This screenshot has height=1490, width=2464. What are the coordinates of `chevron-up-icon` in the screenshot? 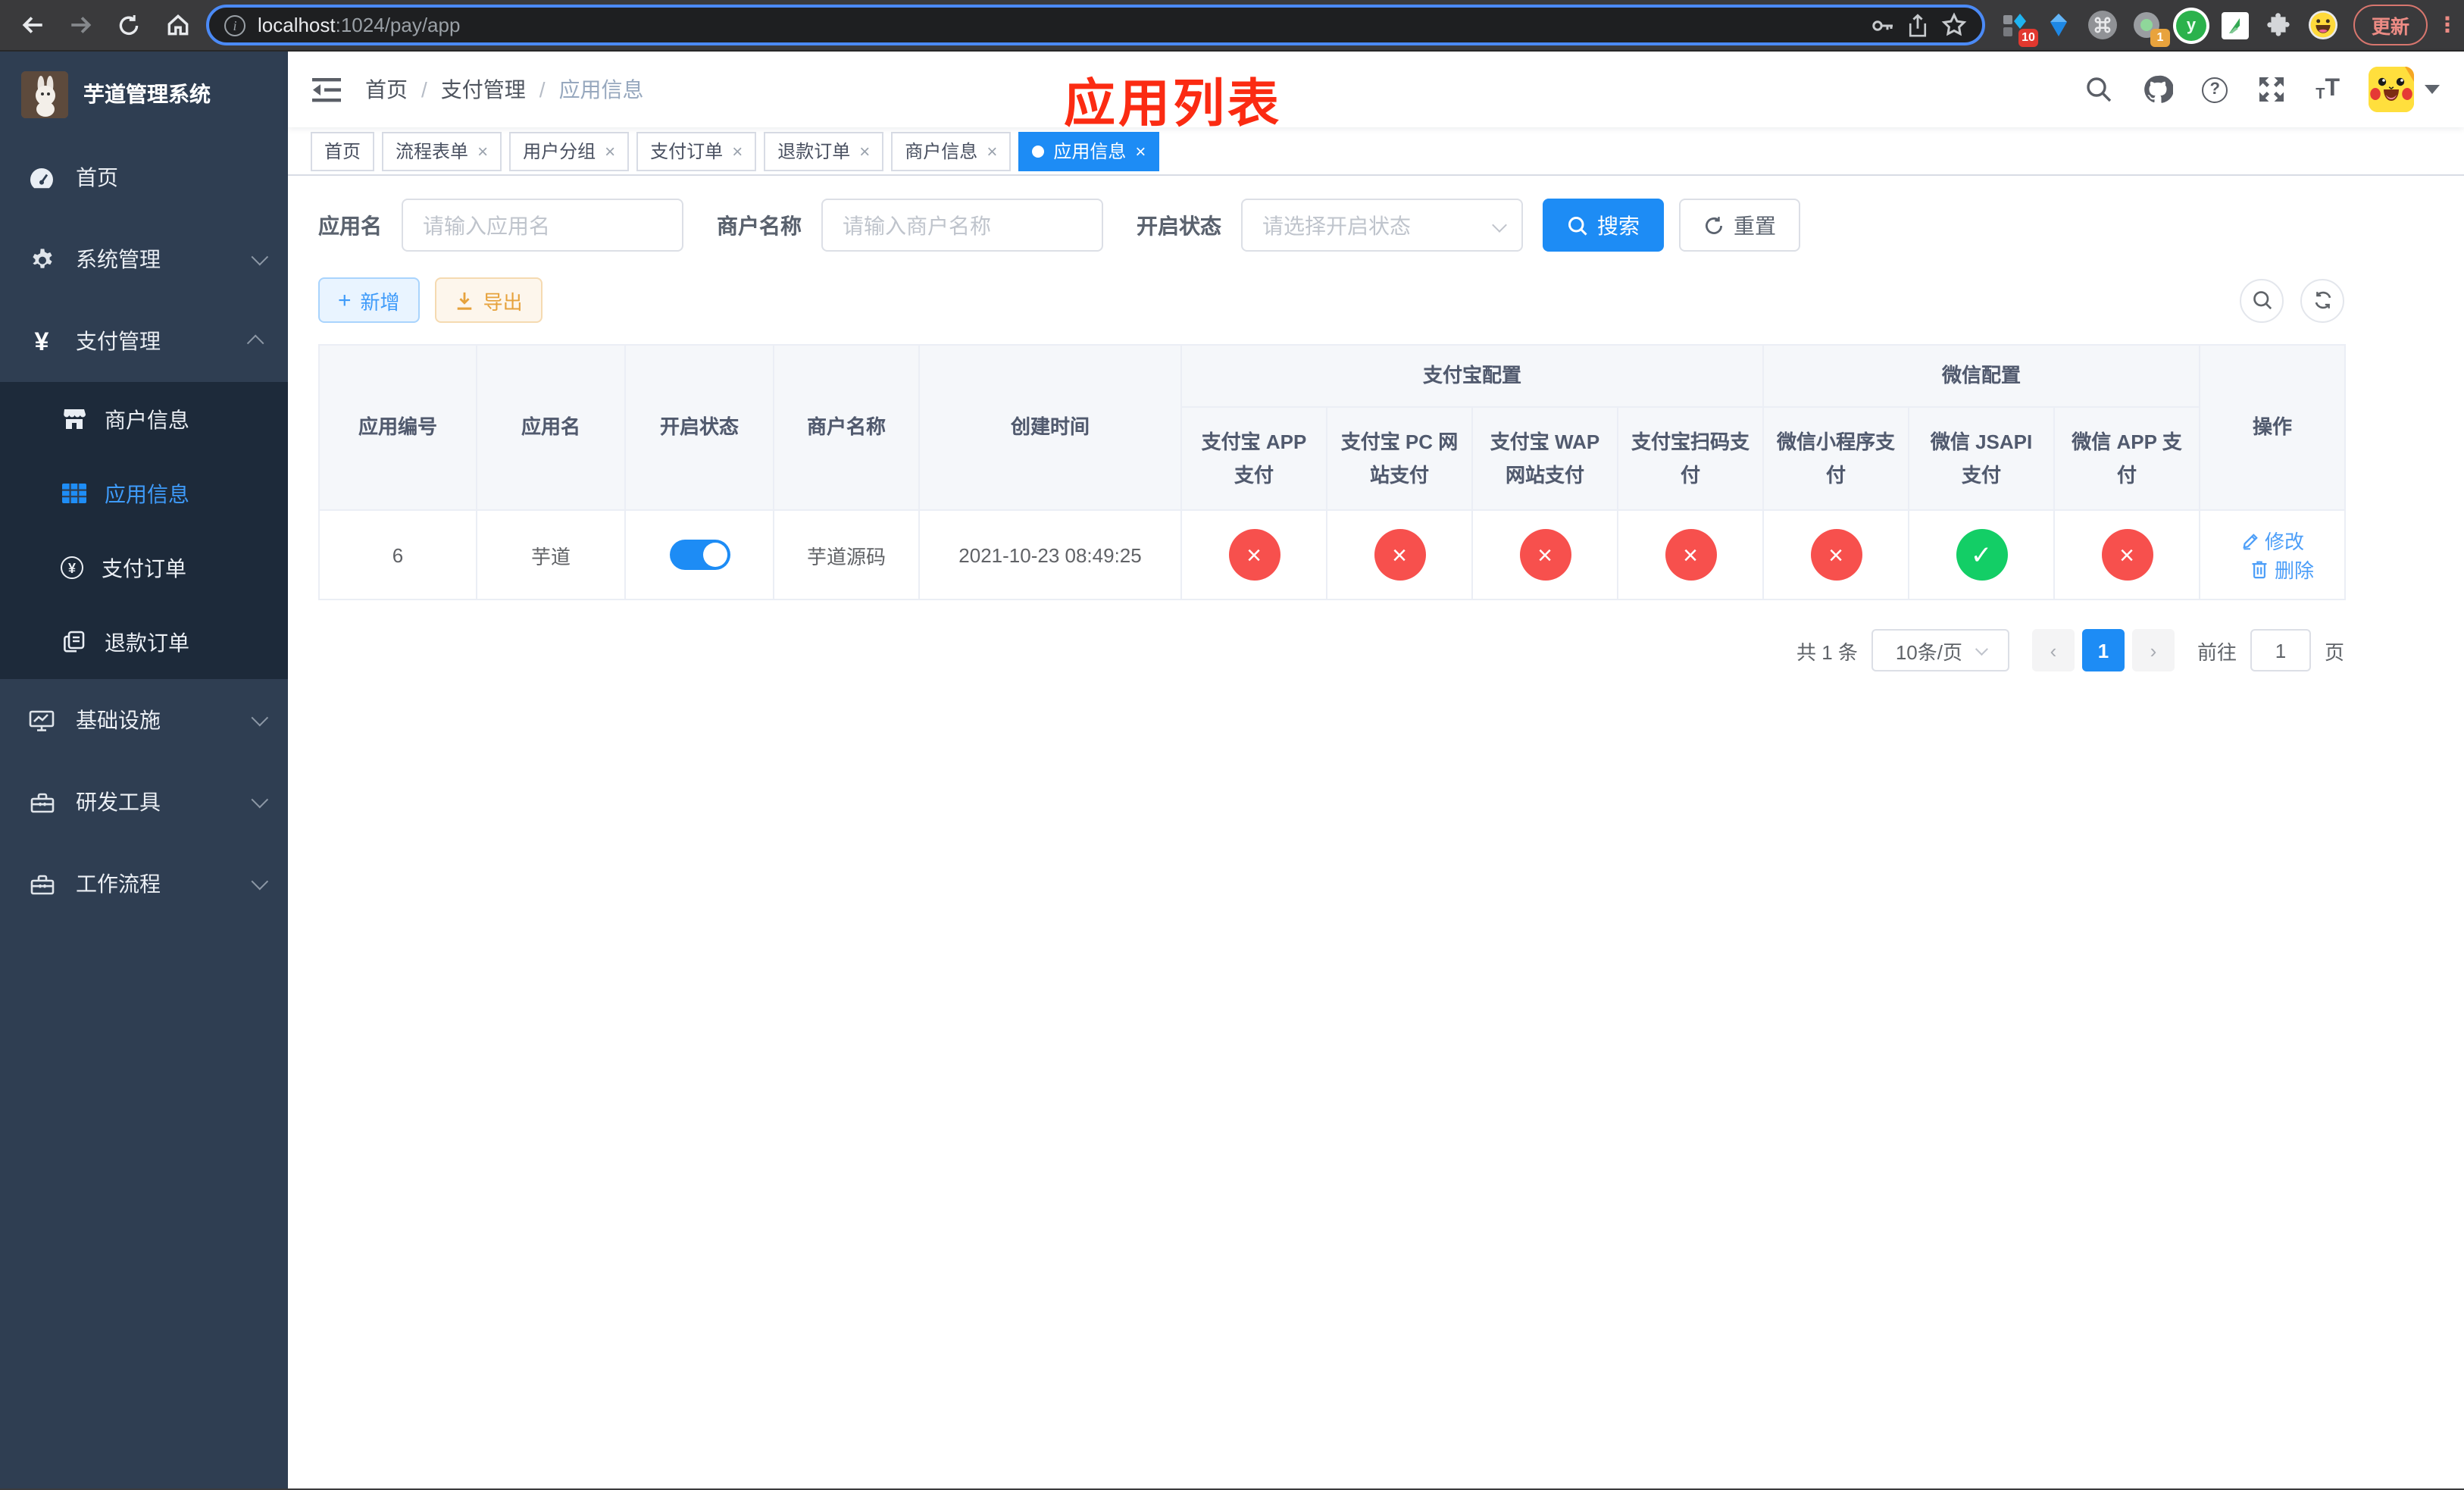 It's located at (255, 343).